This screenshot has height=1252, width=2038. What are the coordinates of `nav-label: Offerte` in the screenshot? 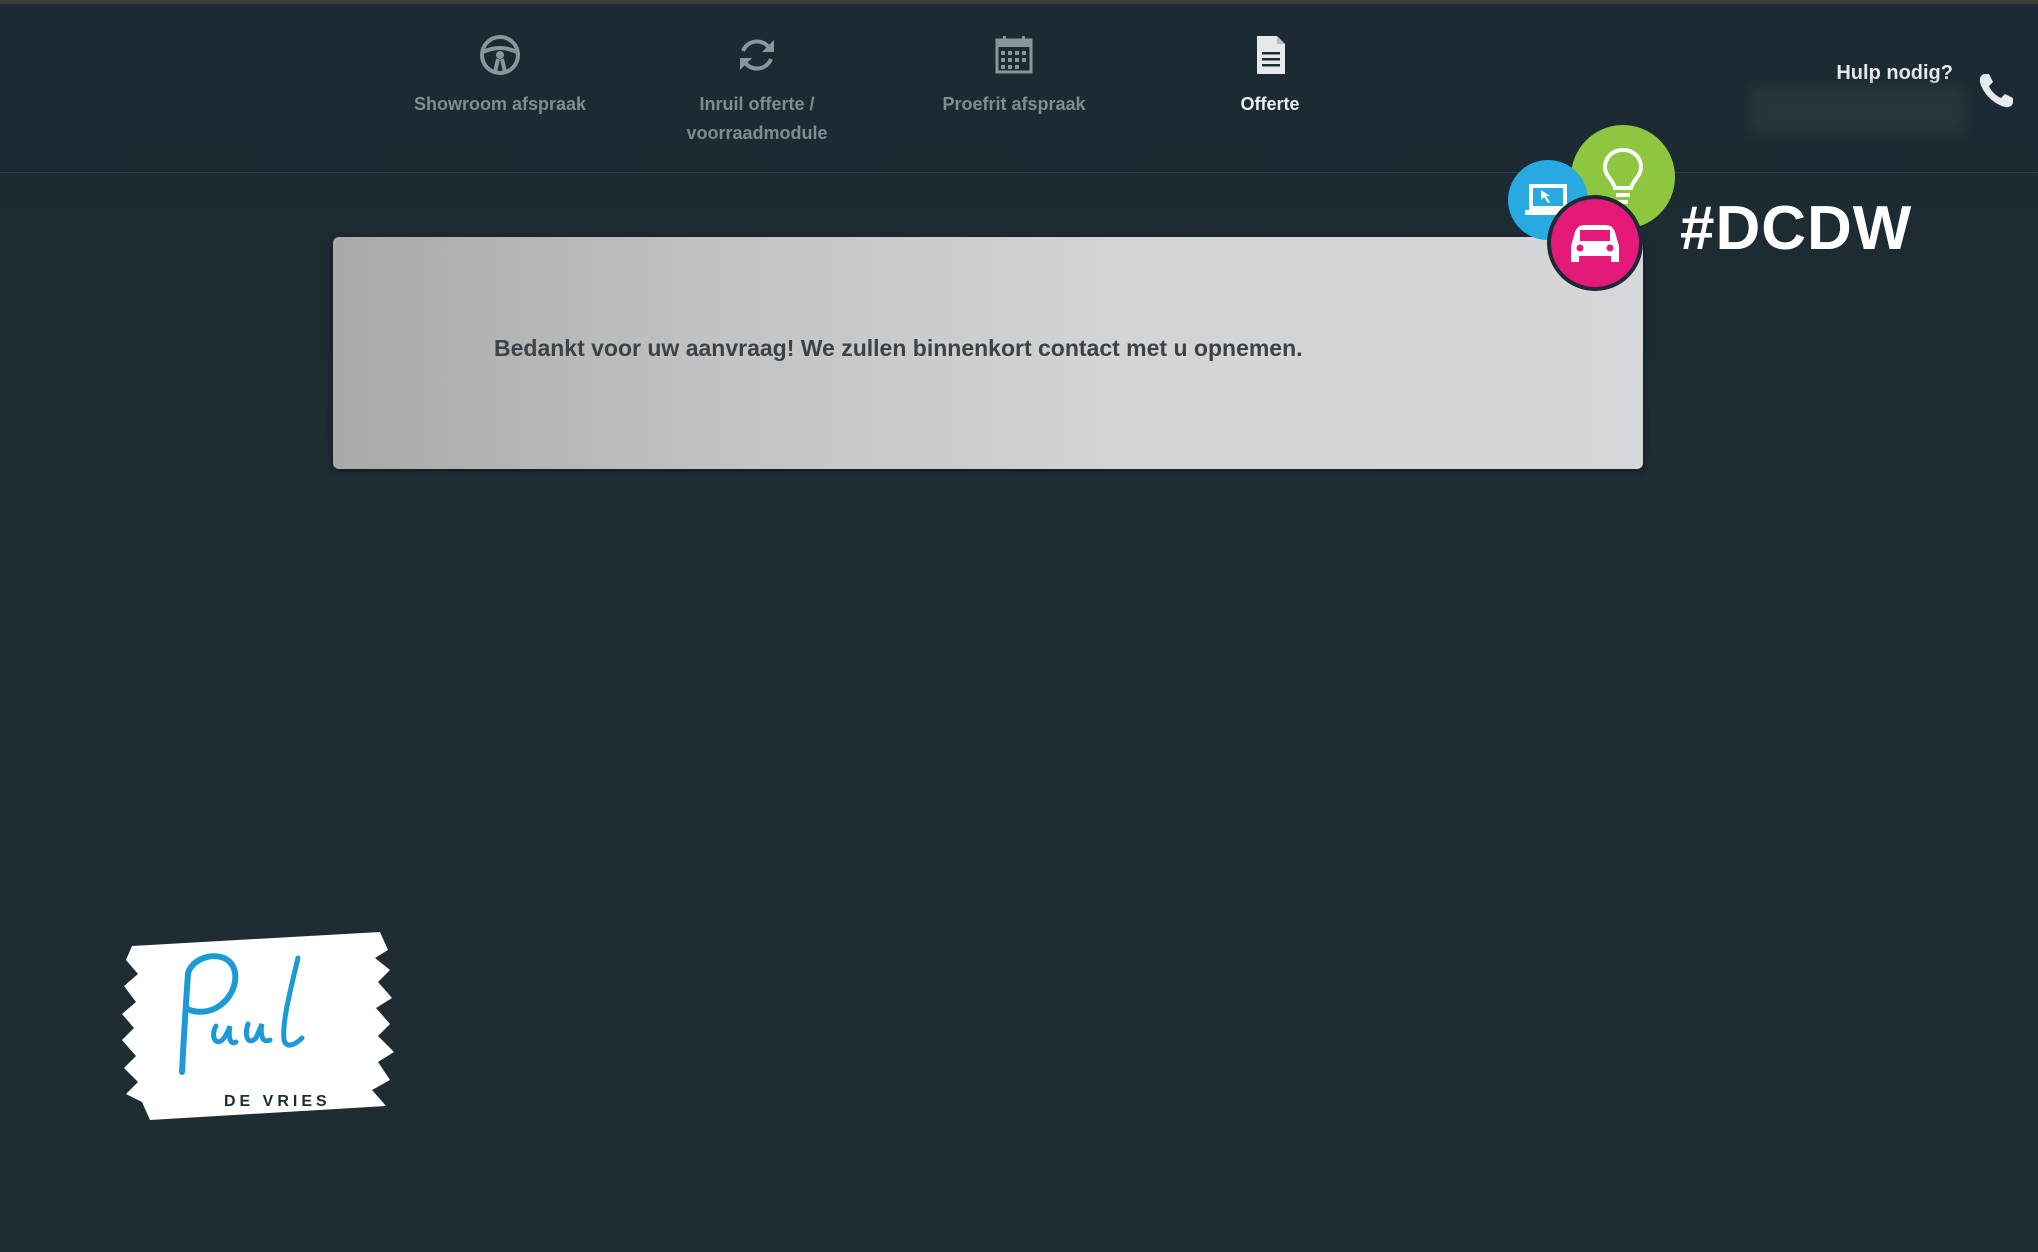 It's located at (1270, 104).